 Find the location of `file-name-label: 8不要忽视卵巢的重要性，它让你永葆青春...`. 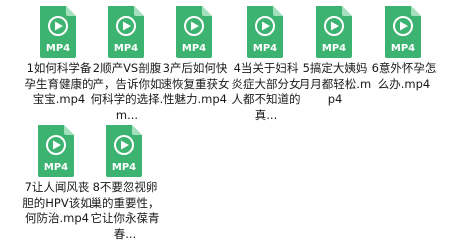

file-name-label: 8不要忽视卵巢的重要性，它让你永葆青春... is located at coordinates (125, 211).